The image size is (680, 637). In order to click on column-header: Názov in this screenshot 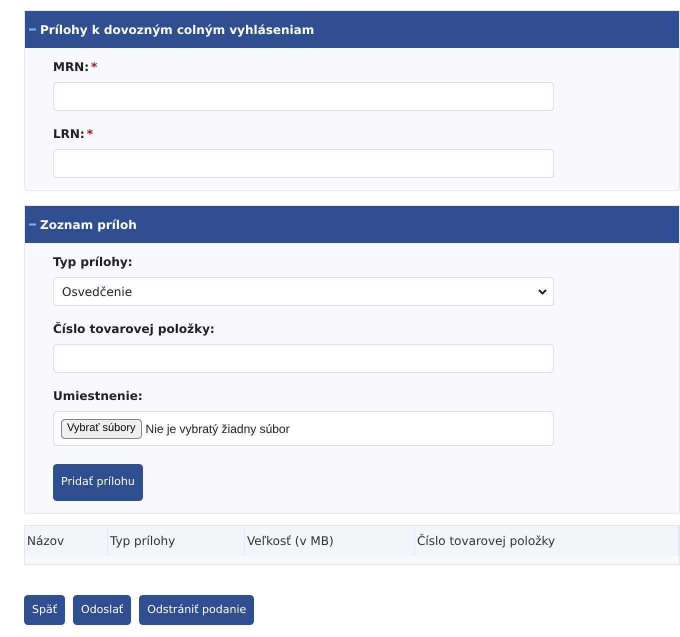, I will do `click(66, 541)`.